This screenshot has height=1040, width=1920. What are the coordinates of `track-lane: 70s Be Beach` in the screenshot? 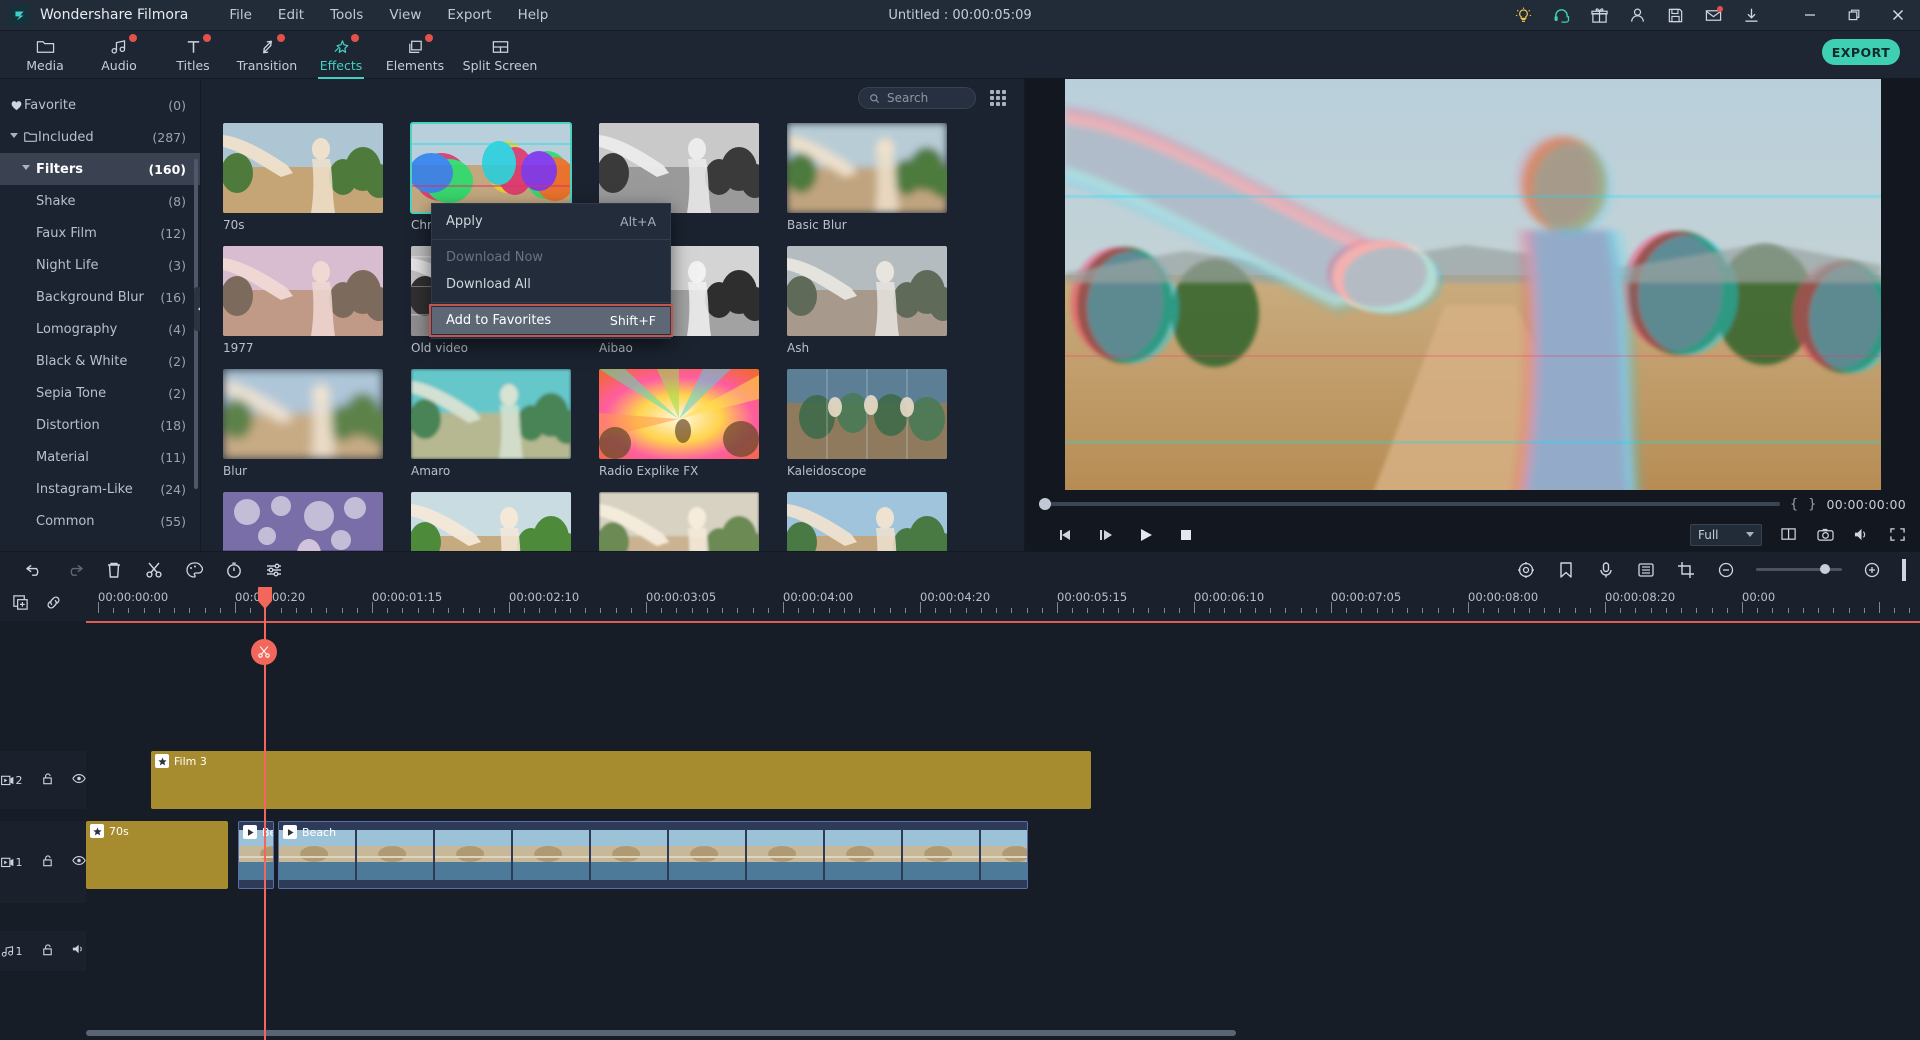 It's located at (1003, 862).